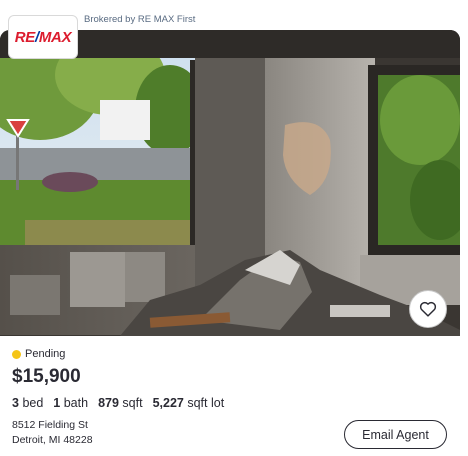  Describe the element at coordinates (45, 354) in the screenshot. I see `status-label: Pending` at that location.